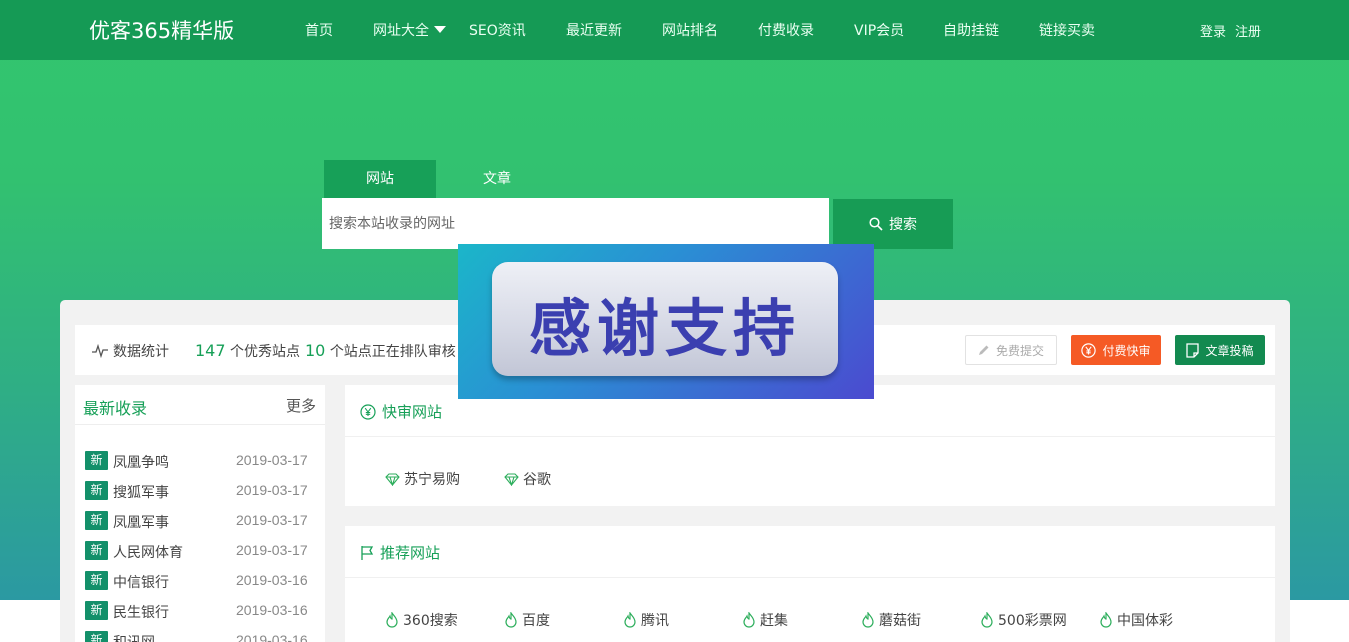  What do you see at coordinates (134, 637) in the screenshot?
I see `list-item-name: 和讯网` at bounding box center [134, 637].